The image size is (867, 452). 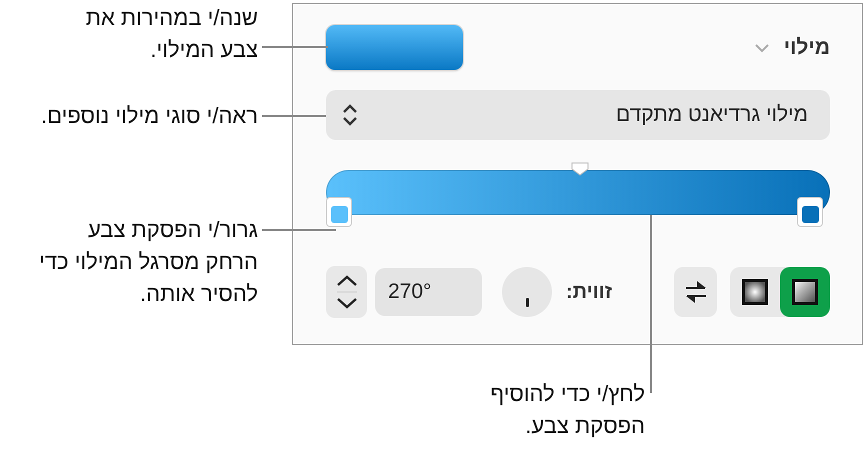 I want to click on callout-text: שנה/י במהירות את צבע המילוי., so click(x=171, y=34).